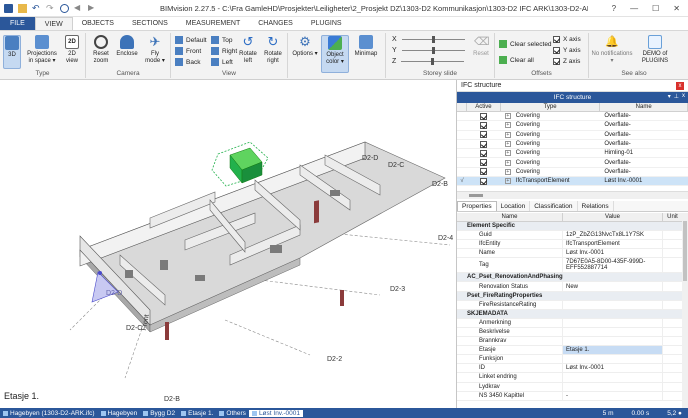 The image size is (688, 418). I want to click on notifications-button: 🔔 No notifications ▾, so click(612, 49).